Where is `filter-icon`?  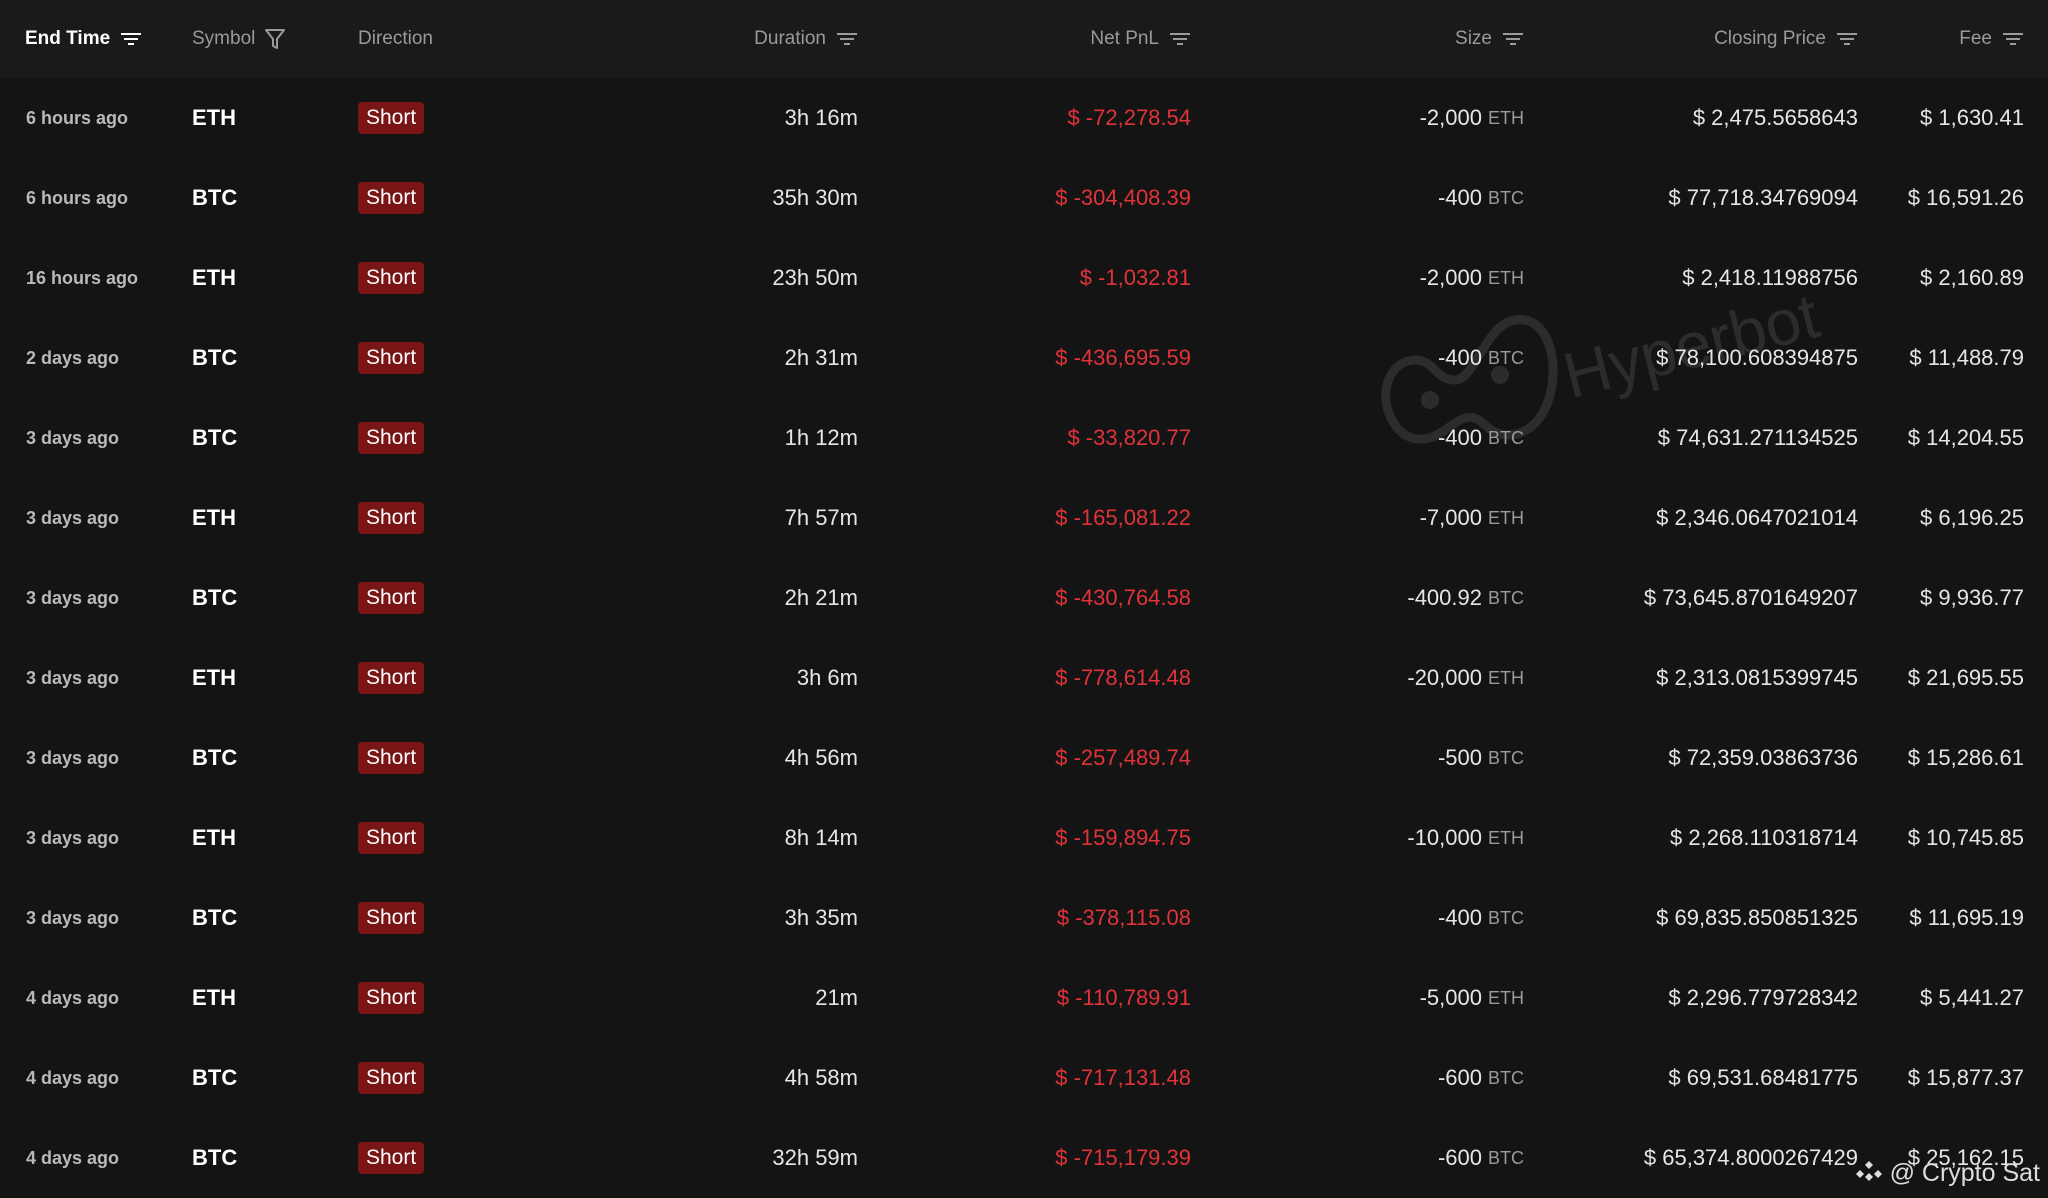
filter-icon is located at coordinates (275, 39).